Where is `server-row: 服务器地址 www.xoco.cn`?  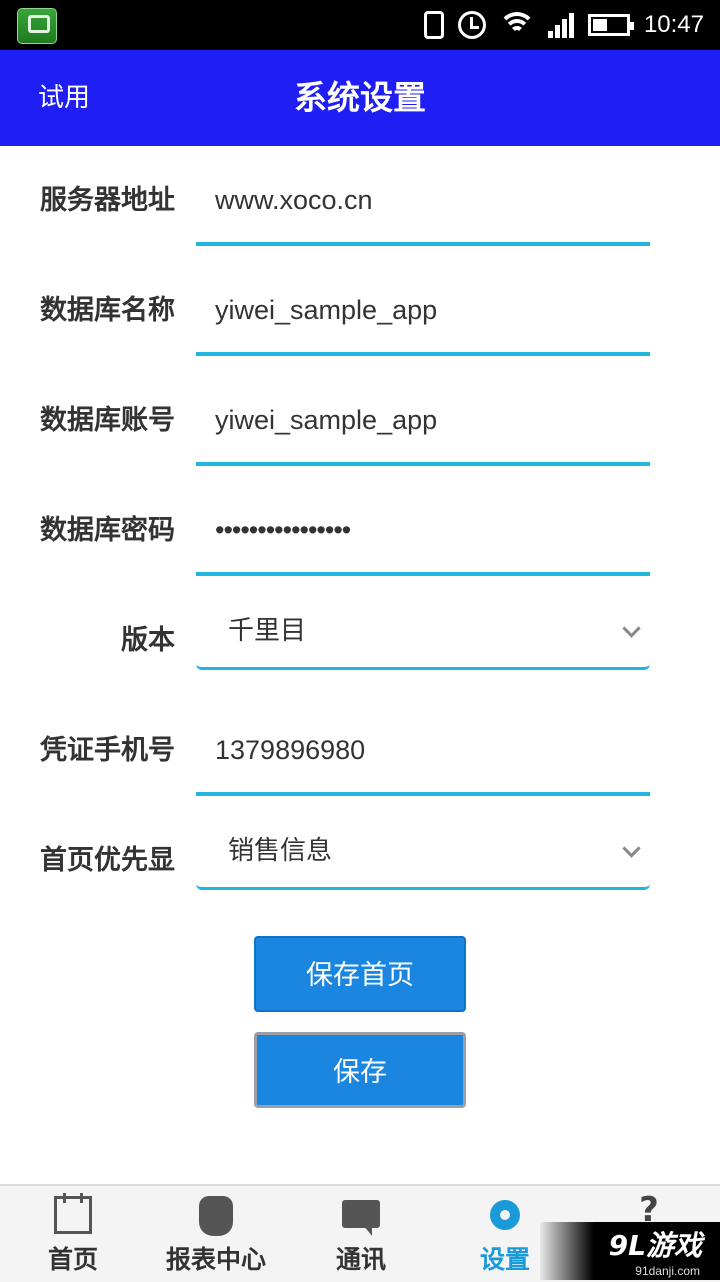
server-row: 服务器地址 www.xoco.cn is located at coordinates (360, 201).